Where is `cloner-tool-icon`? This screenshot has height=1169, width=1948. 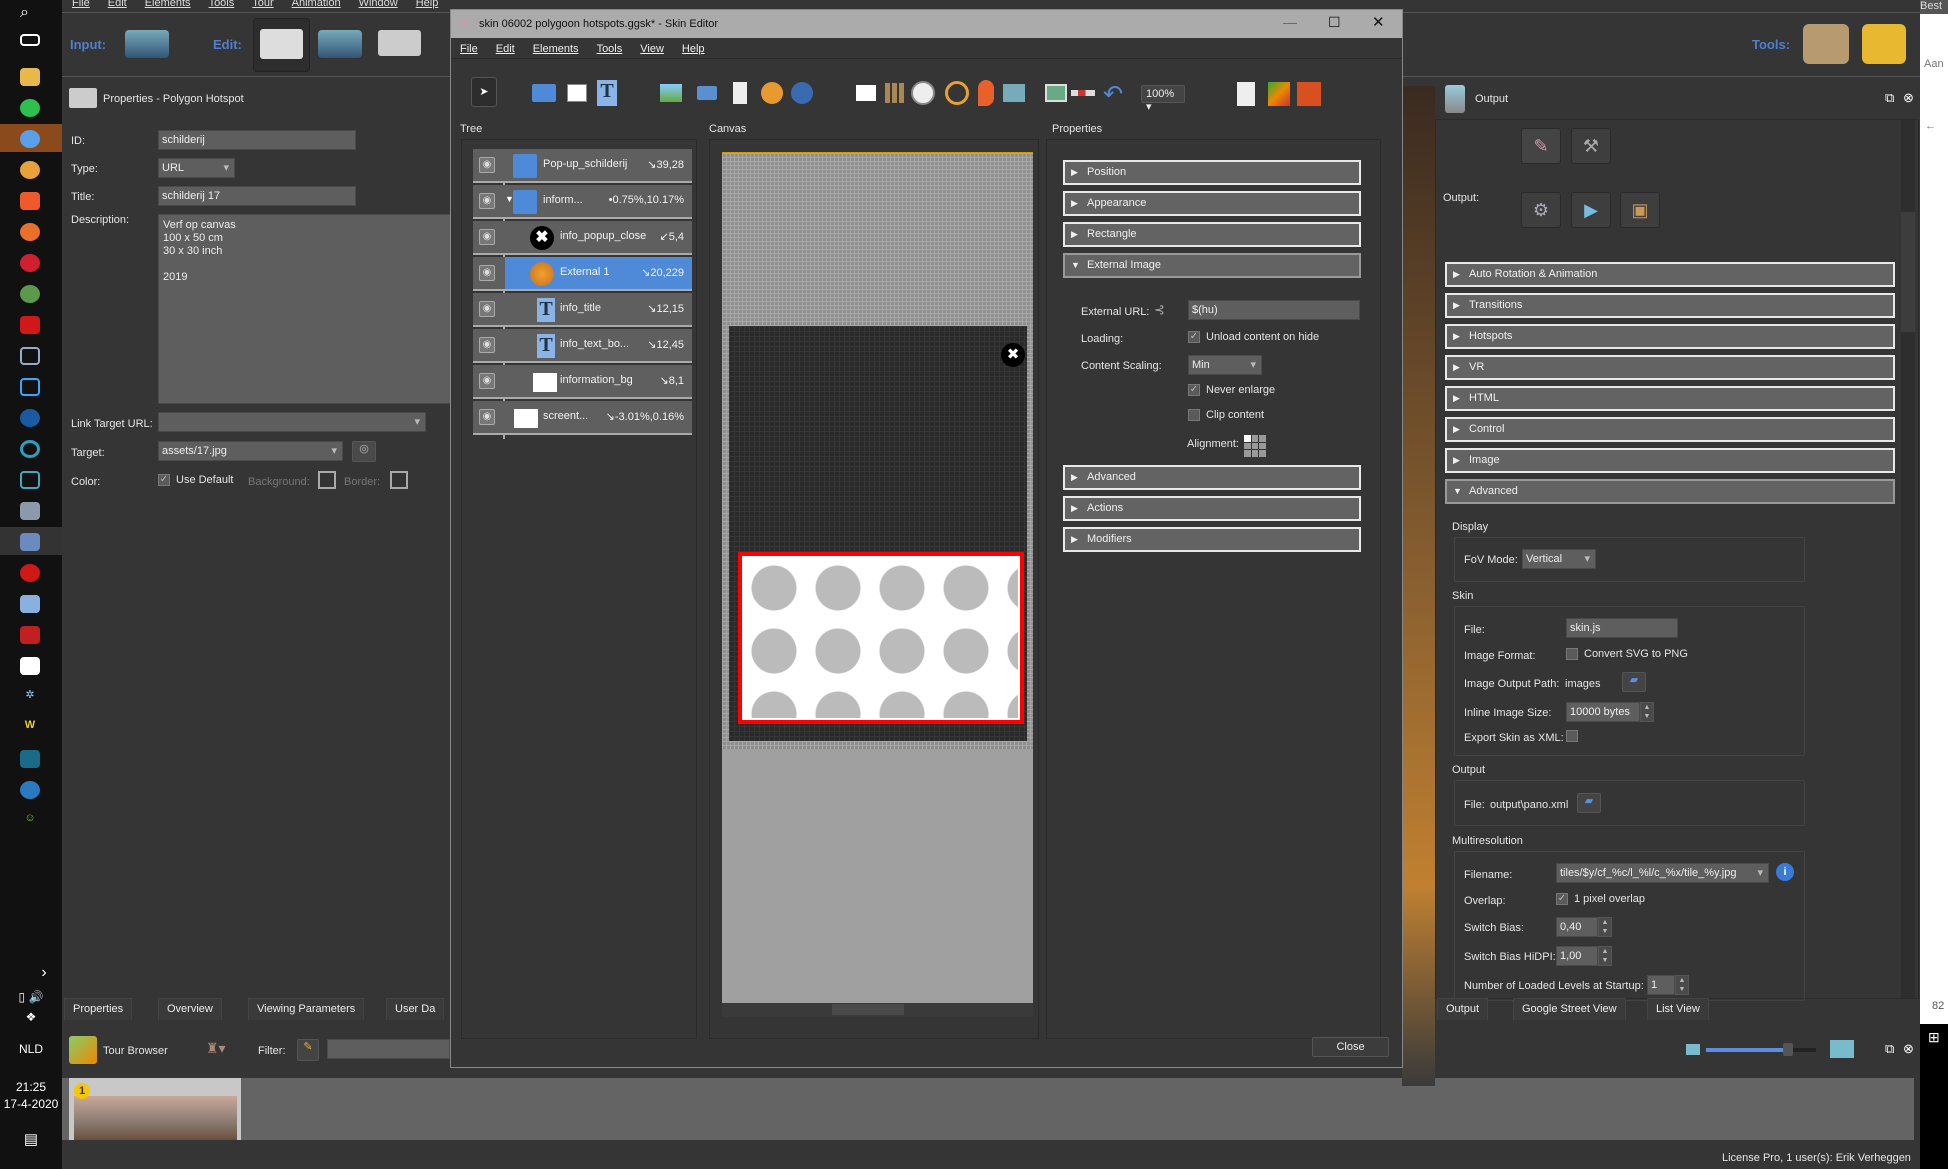 cloner-tool-icon is located at coordinates (895, 93).